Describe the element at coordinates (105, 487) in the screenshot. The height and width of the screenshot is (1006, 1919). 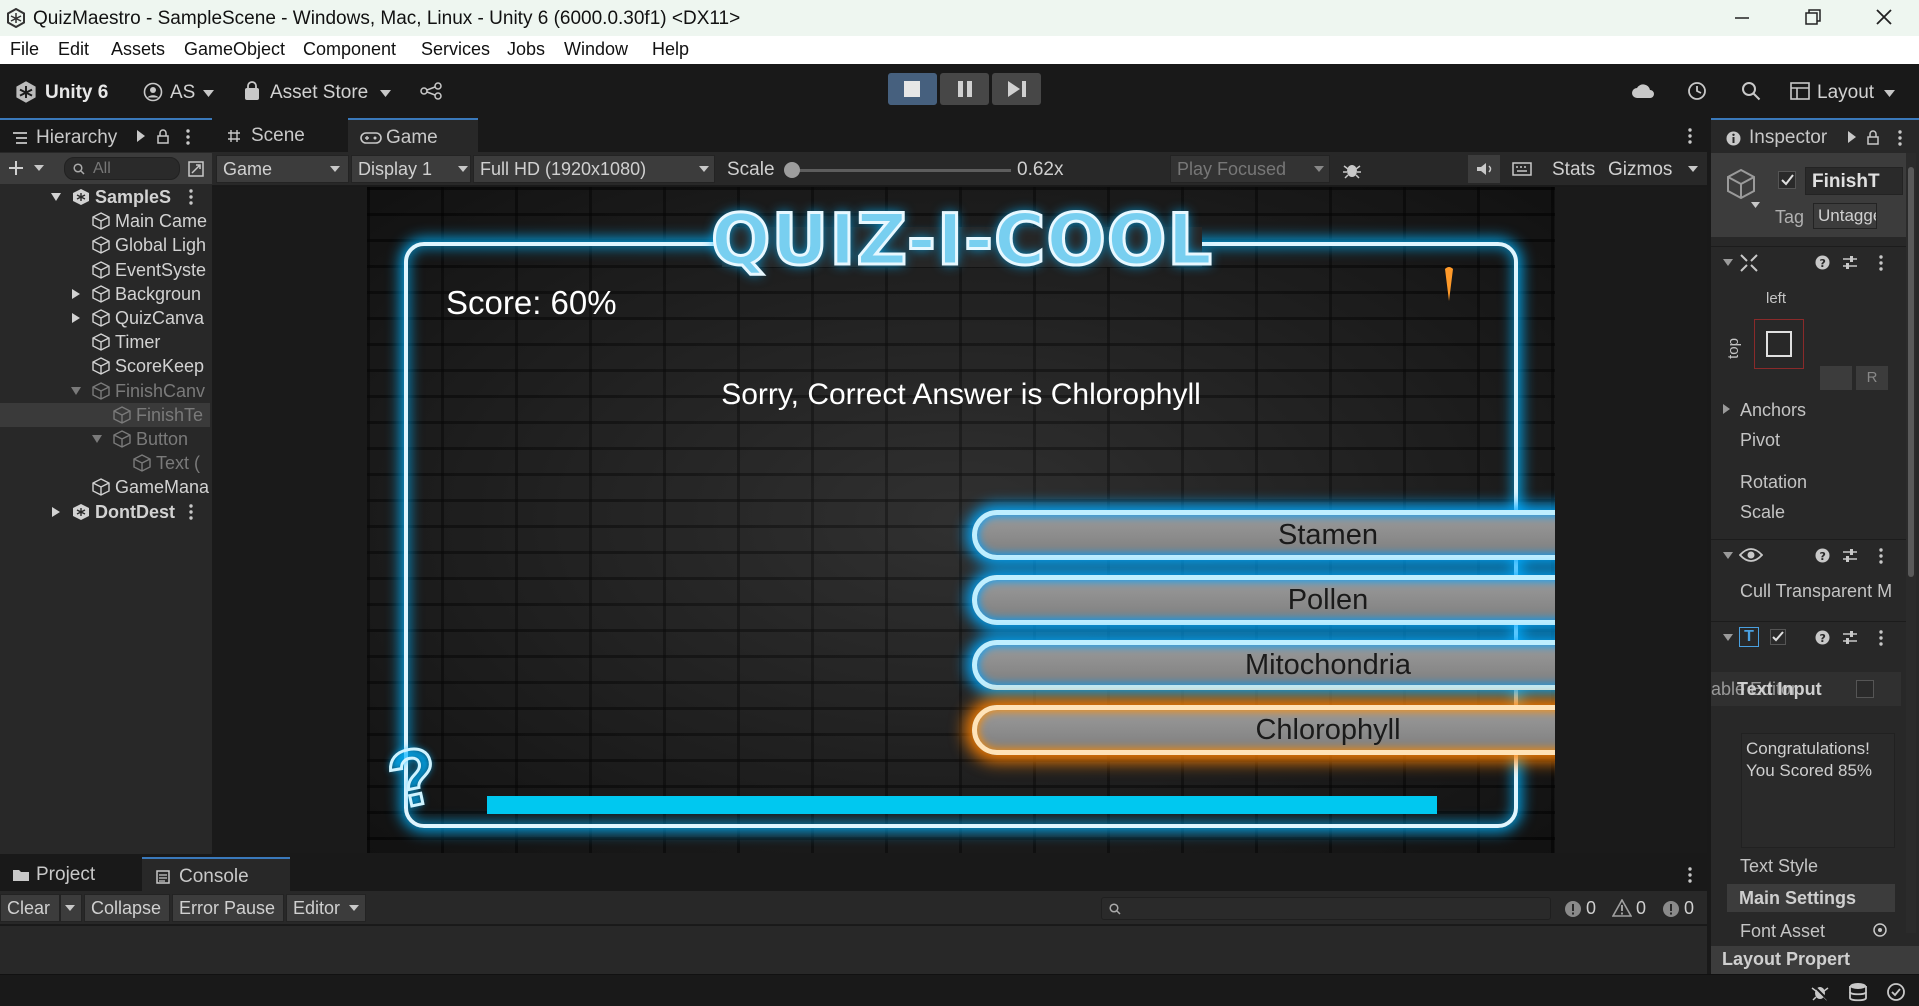
I see `hierarchy-item: GameMana` at that location.